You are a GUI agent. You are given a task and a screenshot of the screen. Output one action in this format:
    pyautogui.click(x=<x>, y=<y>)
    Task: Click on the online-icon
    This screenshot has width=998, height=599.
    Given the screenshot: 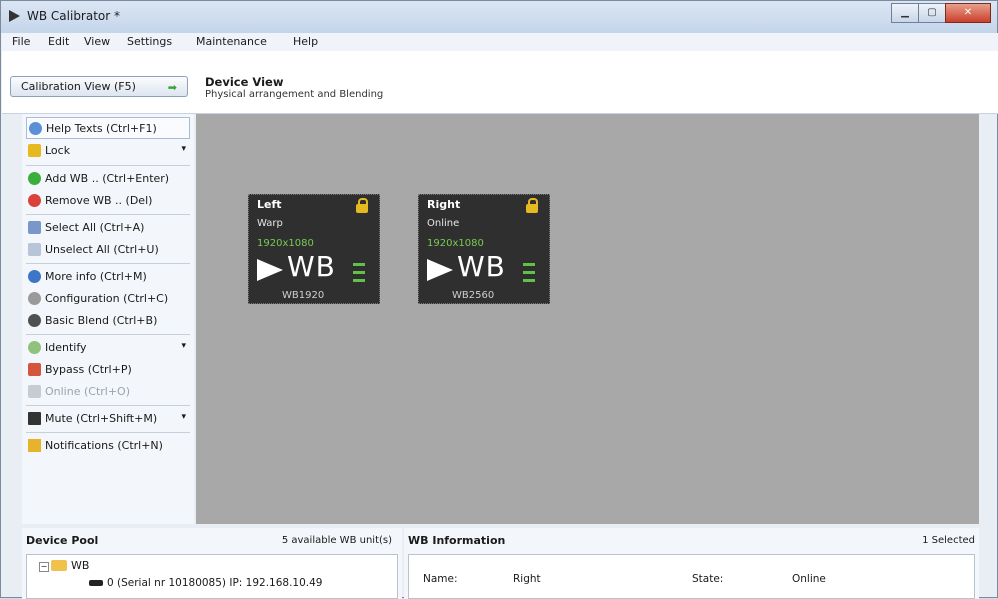 What is the action you would take?
    pyautogui.click(x=34, y=391)
    